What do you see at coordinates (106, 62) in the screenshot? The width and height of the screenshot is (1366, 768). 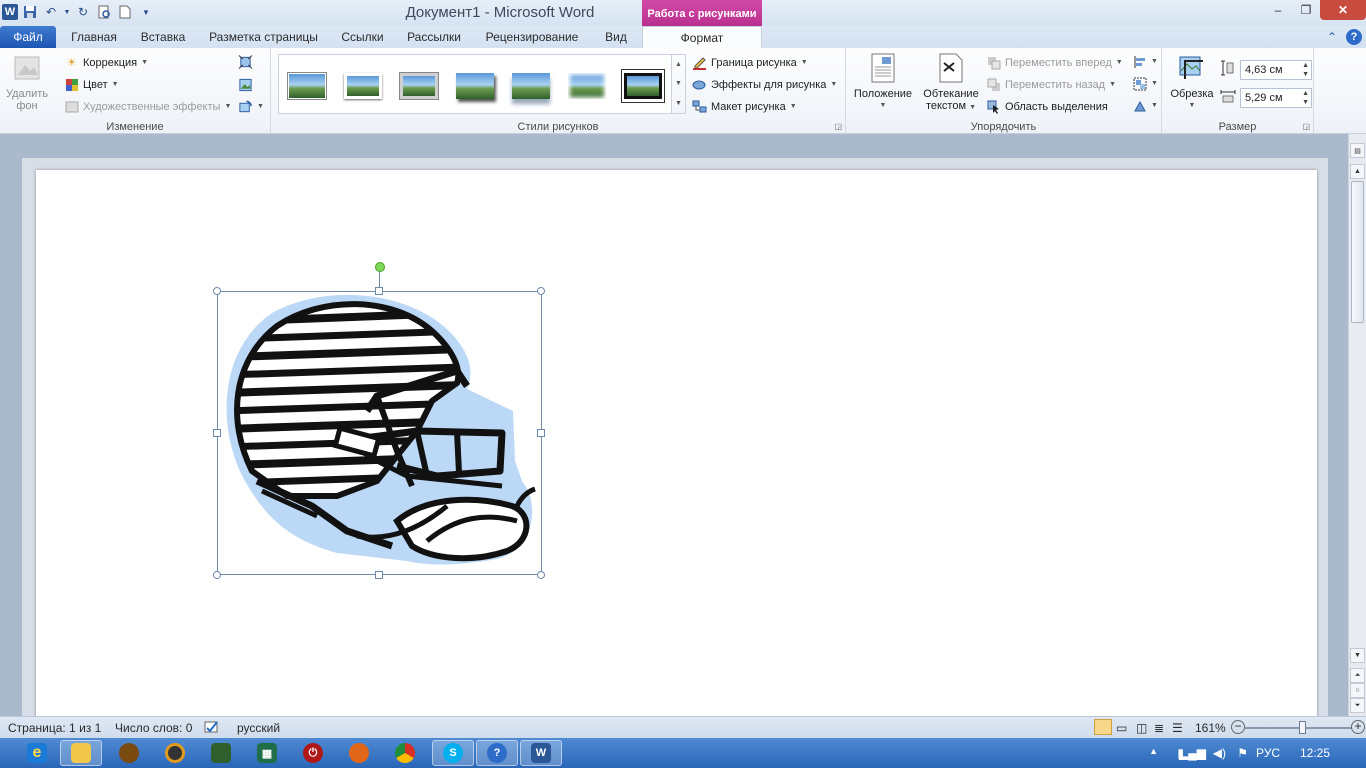 I see `corrections-button: ☀ Коррекция ▼` at bounding box center [106, 62].